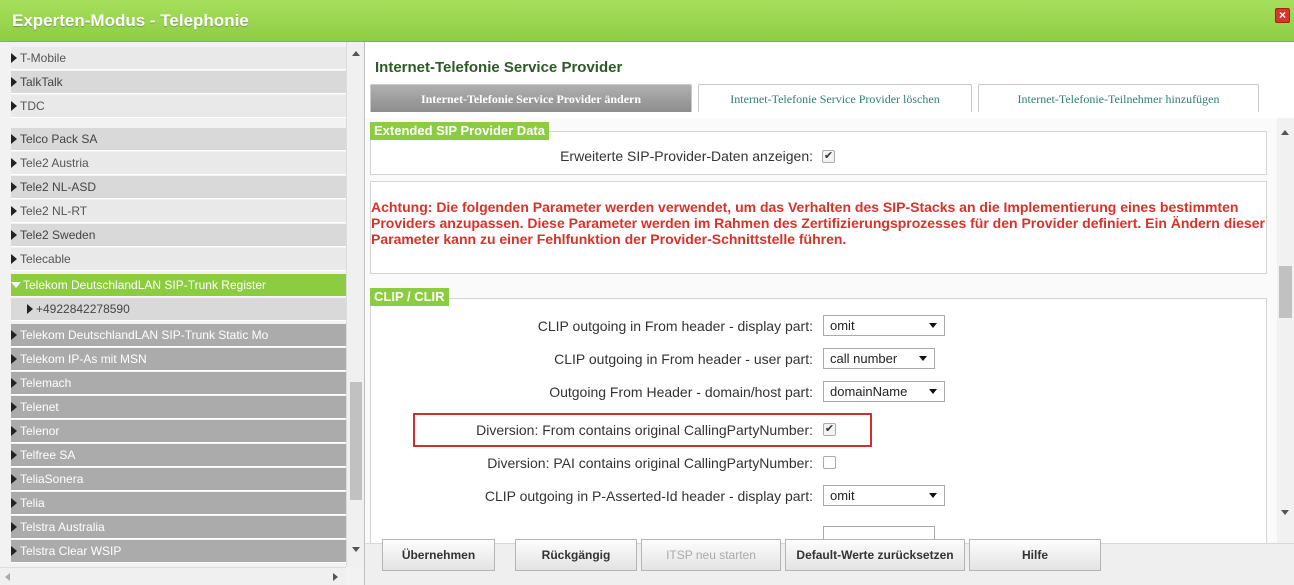 This screenshot has width=1294, height=585. What do you see at coordinates (178, 106) in the screenshot?
I see `tree-item: TDC` at bounding box center [178, 106].